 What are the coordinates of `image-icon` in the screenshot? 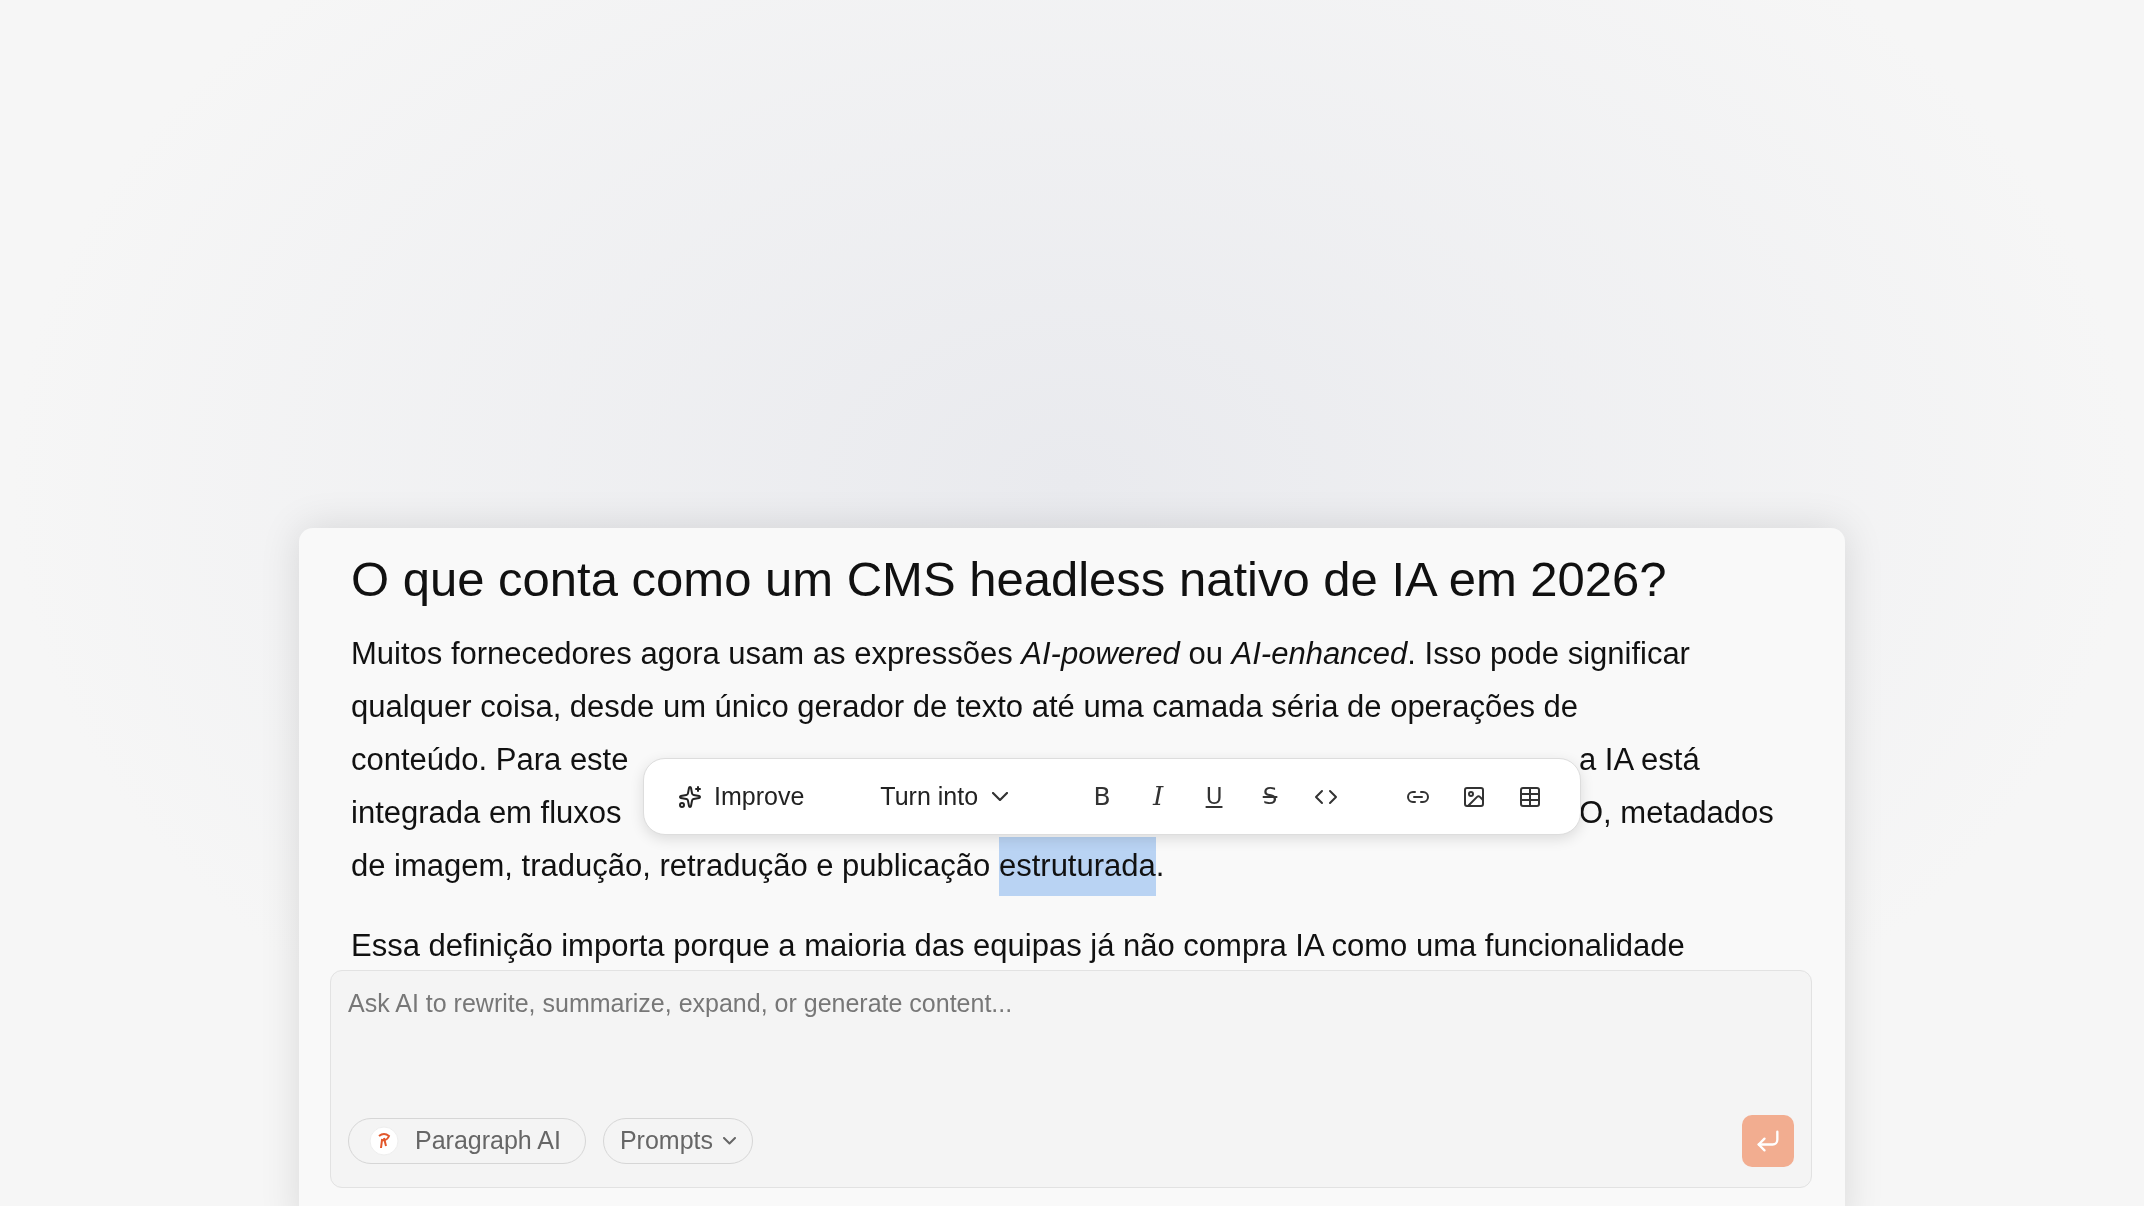 It's located at (1474, 796).